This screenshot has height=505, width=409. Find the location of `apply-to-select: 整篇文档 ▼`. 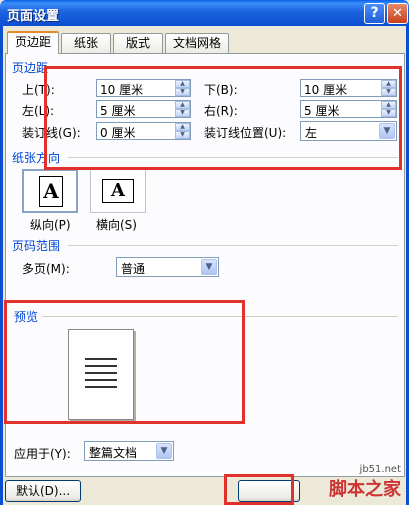

apply-to-select: 整篇文档 ▼ is located at coordinates (129, 451).